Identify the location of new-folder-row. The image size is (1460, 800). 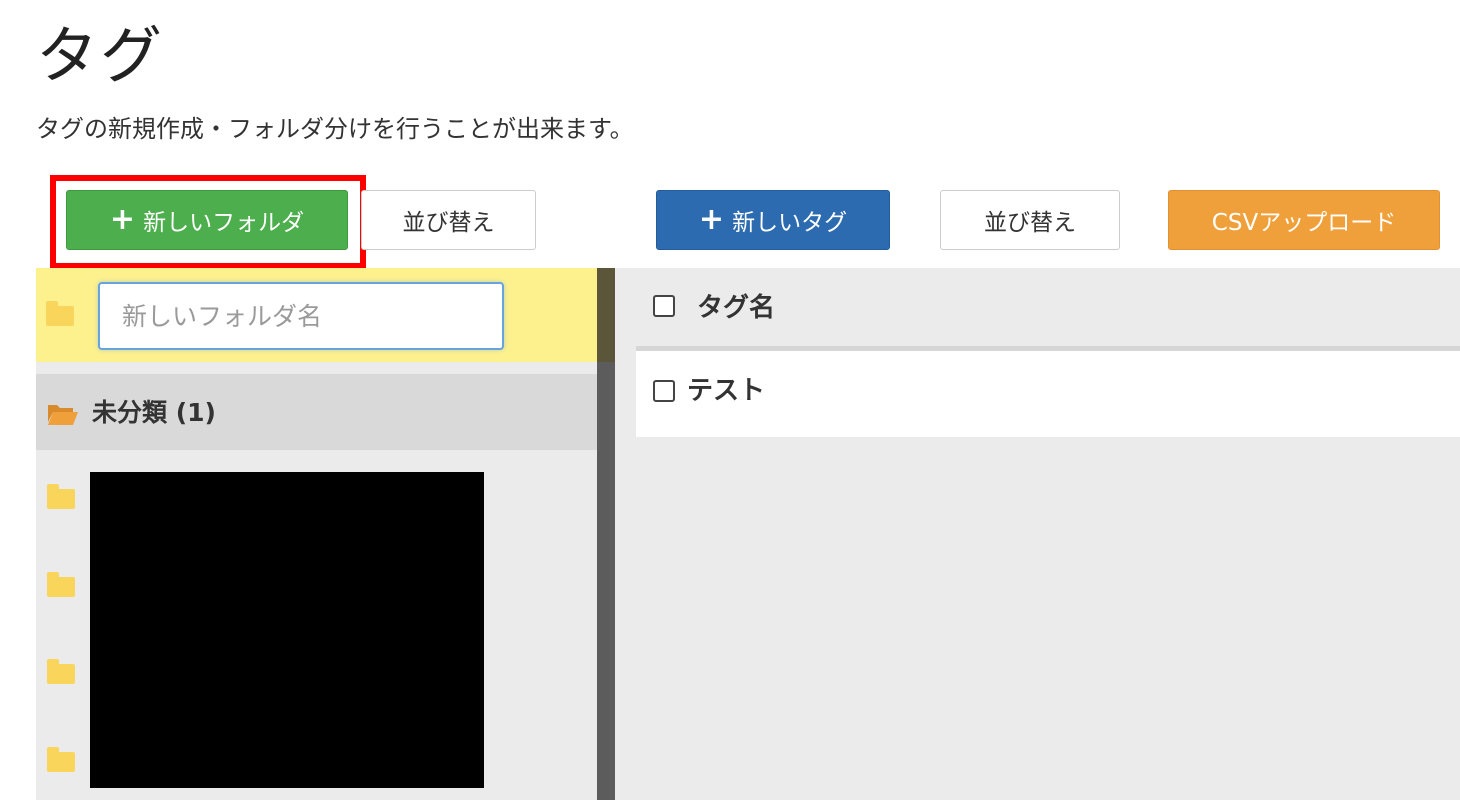
(316, 315).